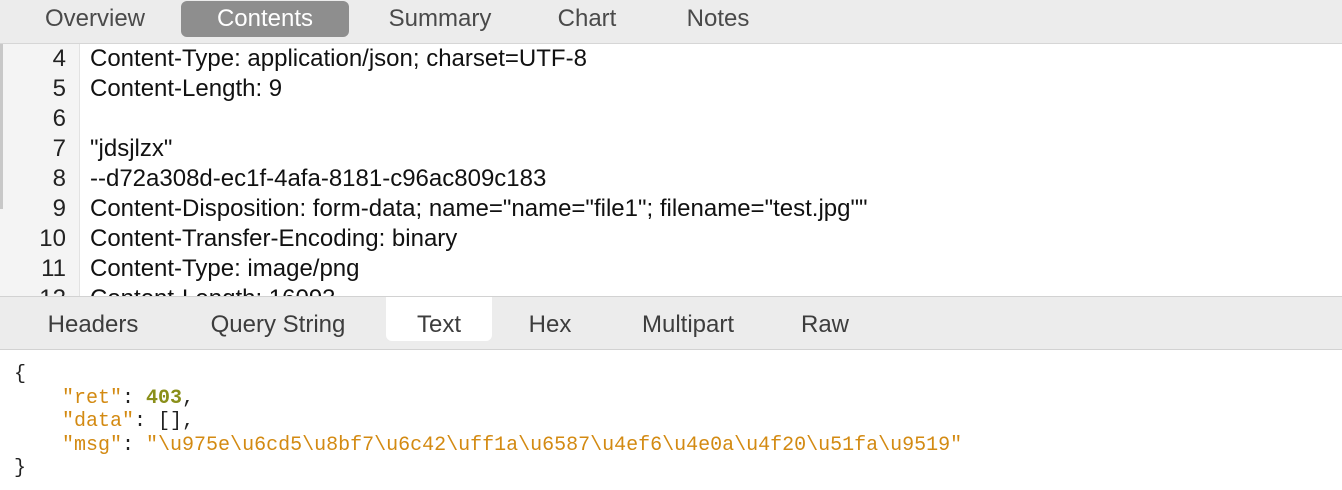  What do you see at coordinates (52, 238) in the screenshot?
I see `line-number: 10` at bounding box center [52, 238].